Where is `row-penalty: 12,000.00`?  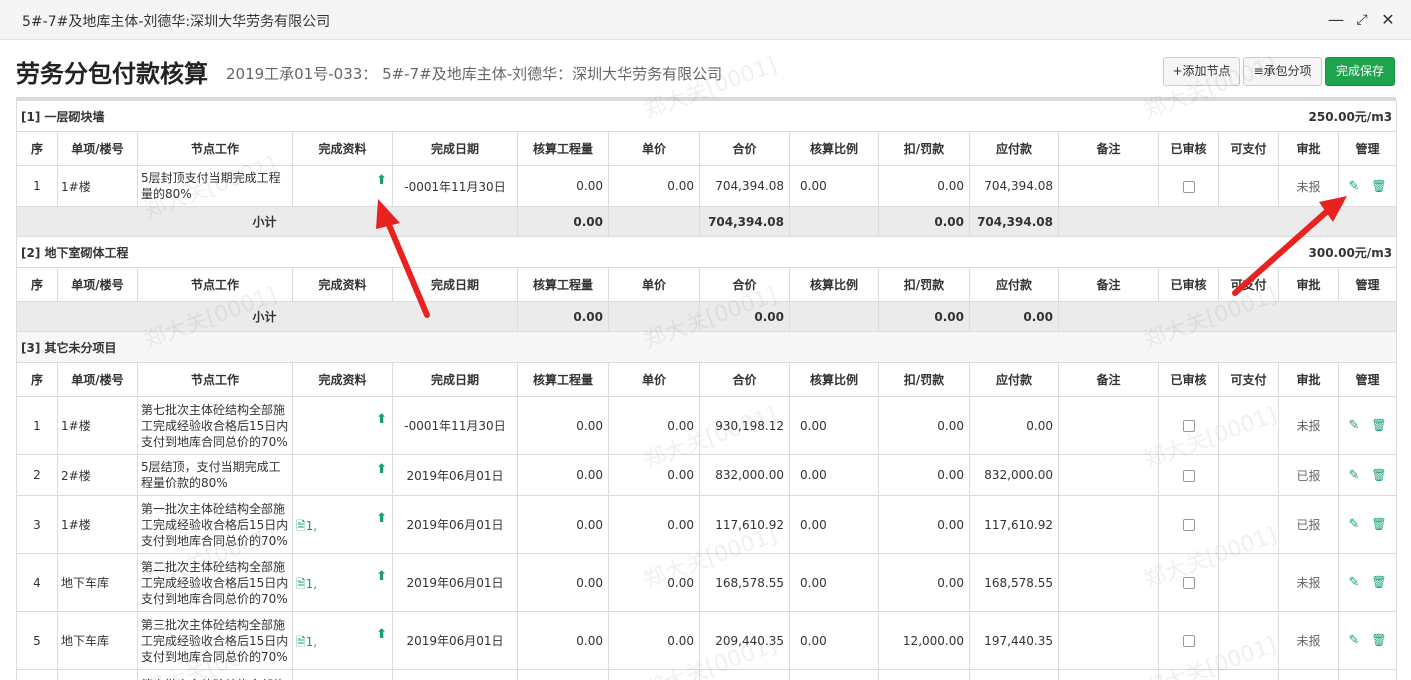
row-penalty: 12,000.00 is located at coordinates (924, 640).